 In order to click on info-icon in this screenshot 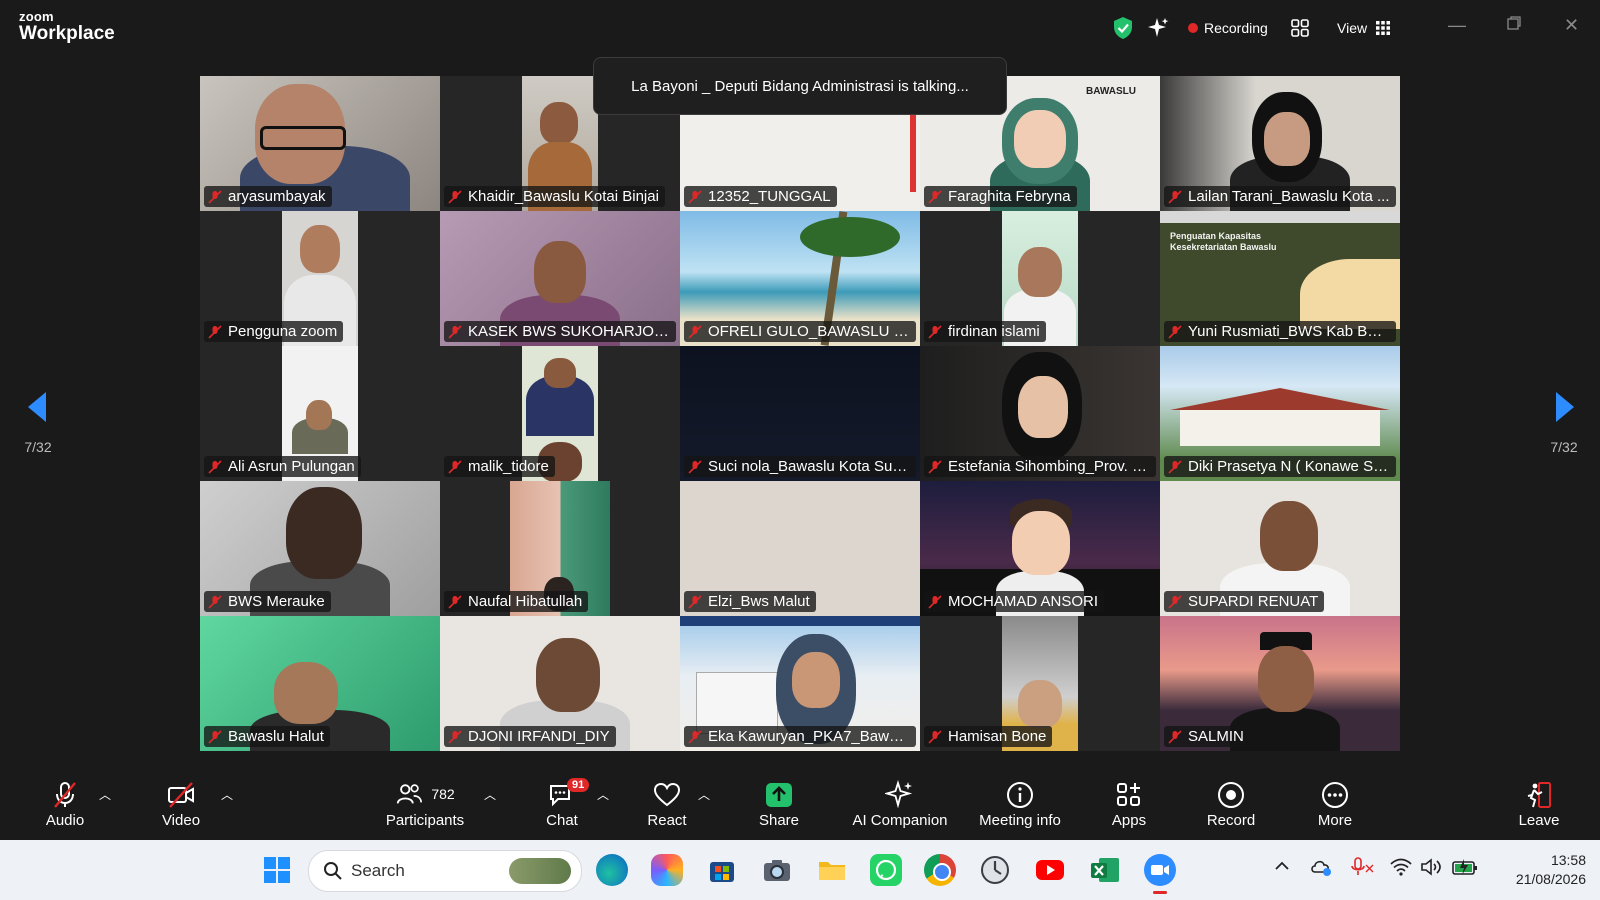, I will do `click(1020, 794)`.